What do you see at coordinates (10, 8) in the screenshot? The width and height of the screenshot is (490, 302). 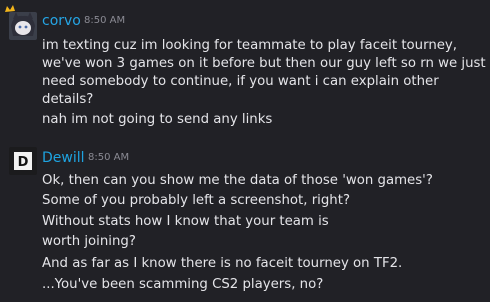 I see `crown-icon` at bounding box center [10, 8].